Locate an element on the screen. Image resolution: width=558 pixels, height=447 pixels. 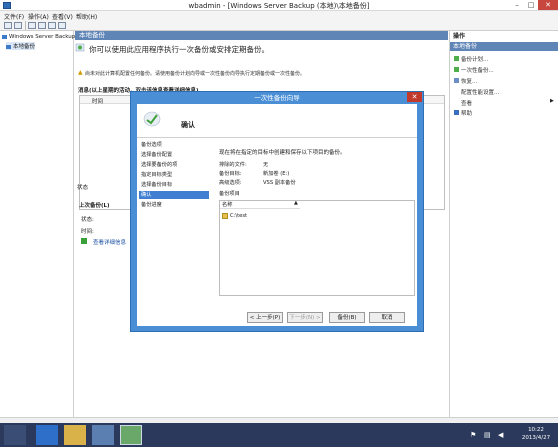
back-arrow-icon is located at coordinates (8, 25).